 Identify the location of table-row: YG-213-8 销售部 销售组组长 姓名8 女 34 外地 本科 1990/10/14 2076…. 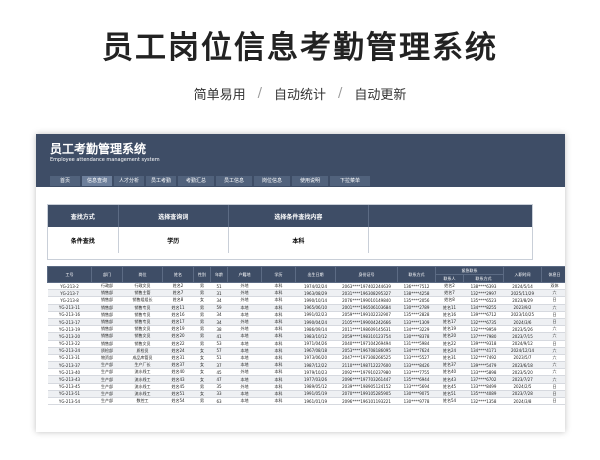
(306, 300).